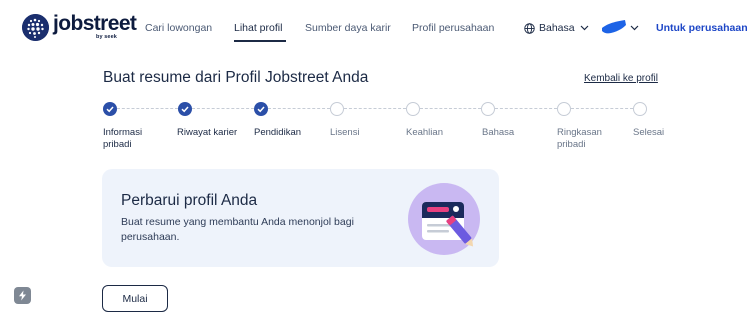  Describe the element at coordinates (207, 132) in the screenshot. I see `step-label: Riwayat karier` at that location.